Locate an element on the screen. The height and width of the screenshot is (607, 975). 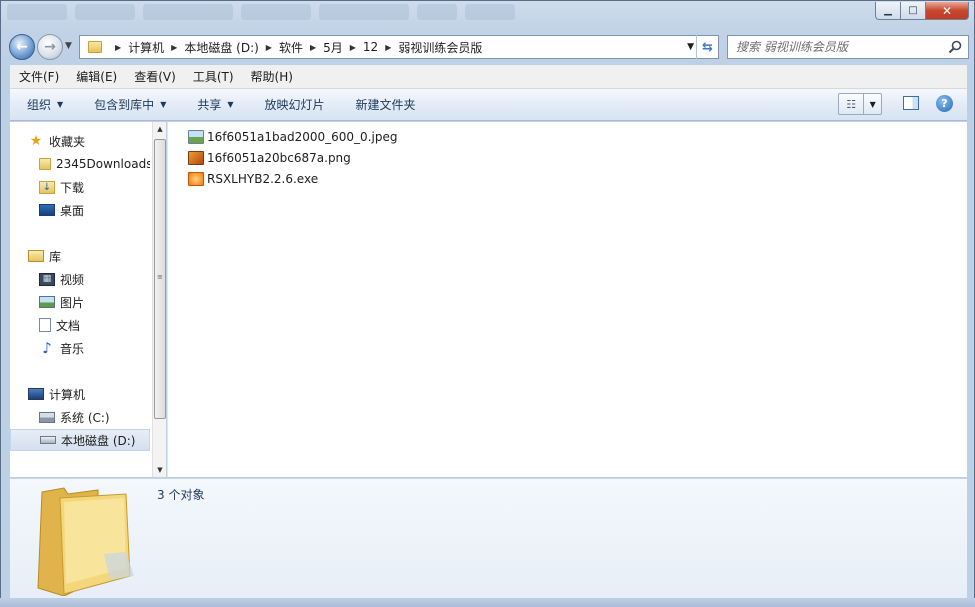
nav-pane-scrollbar: ▲ ≡ ▼ is located at coordinates (159, 299).